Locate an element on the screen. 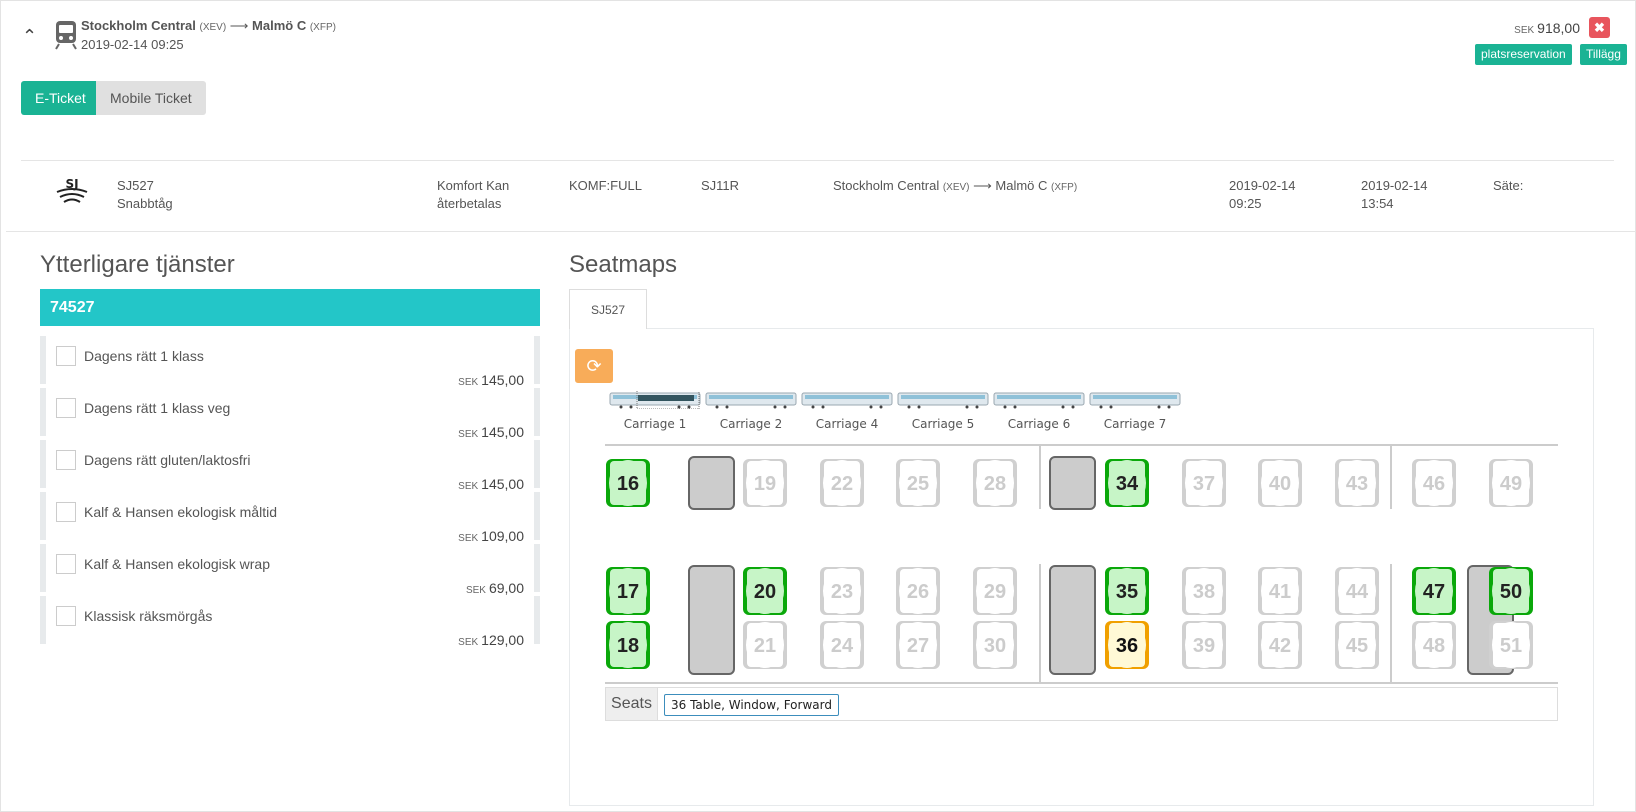 The height and width of the screenshot is (812, 1636). seat-number: 36 is located at coordinates (1127, 646).